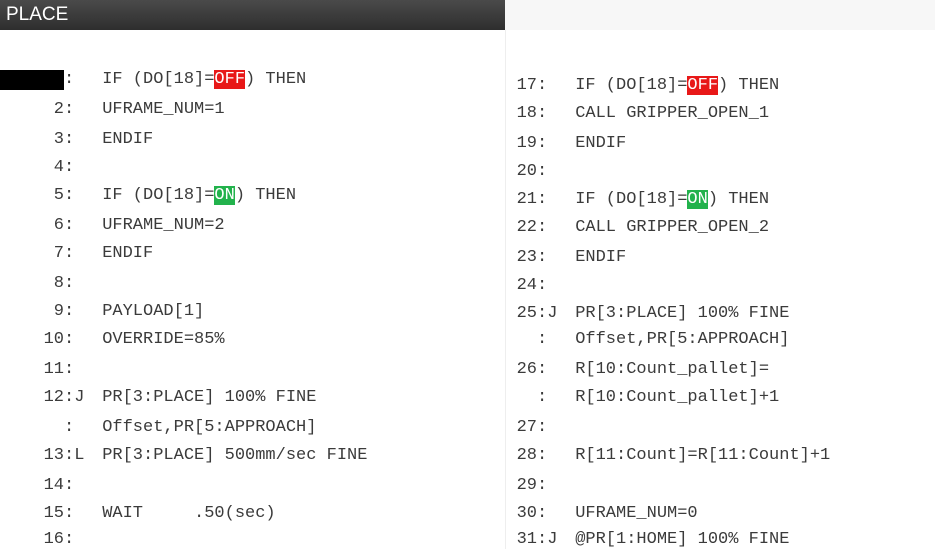 Image resolution: width=935 pixels, height=550 pixels. What do you see at coordinates (642, 86) in the screenshot?
I see `program-line: 17: IF (DO[18]=OFF) THEN` at bounding box center [642, 86].